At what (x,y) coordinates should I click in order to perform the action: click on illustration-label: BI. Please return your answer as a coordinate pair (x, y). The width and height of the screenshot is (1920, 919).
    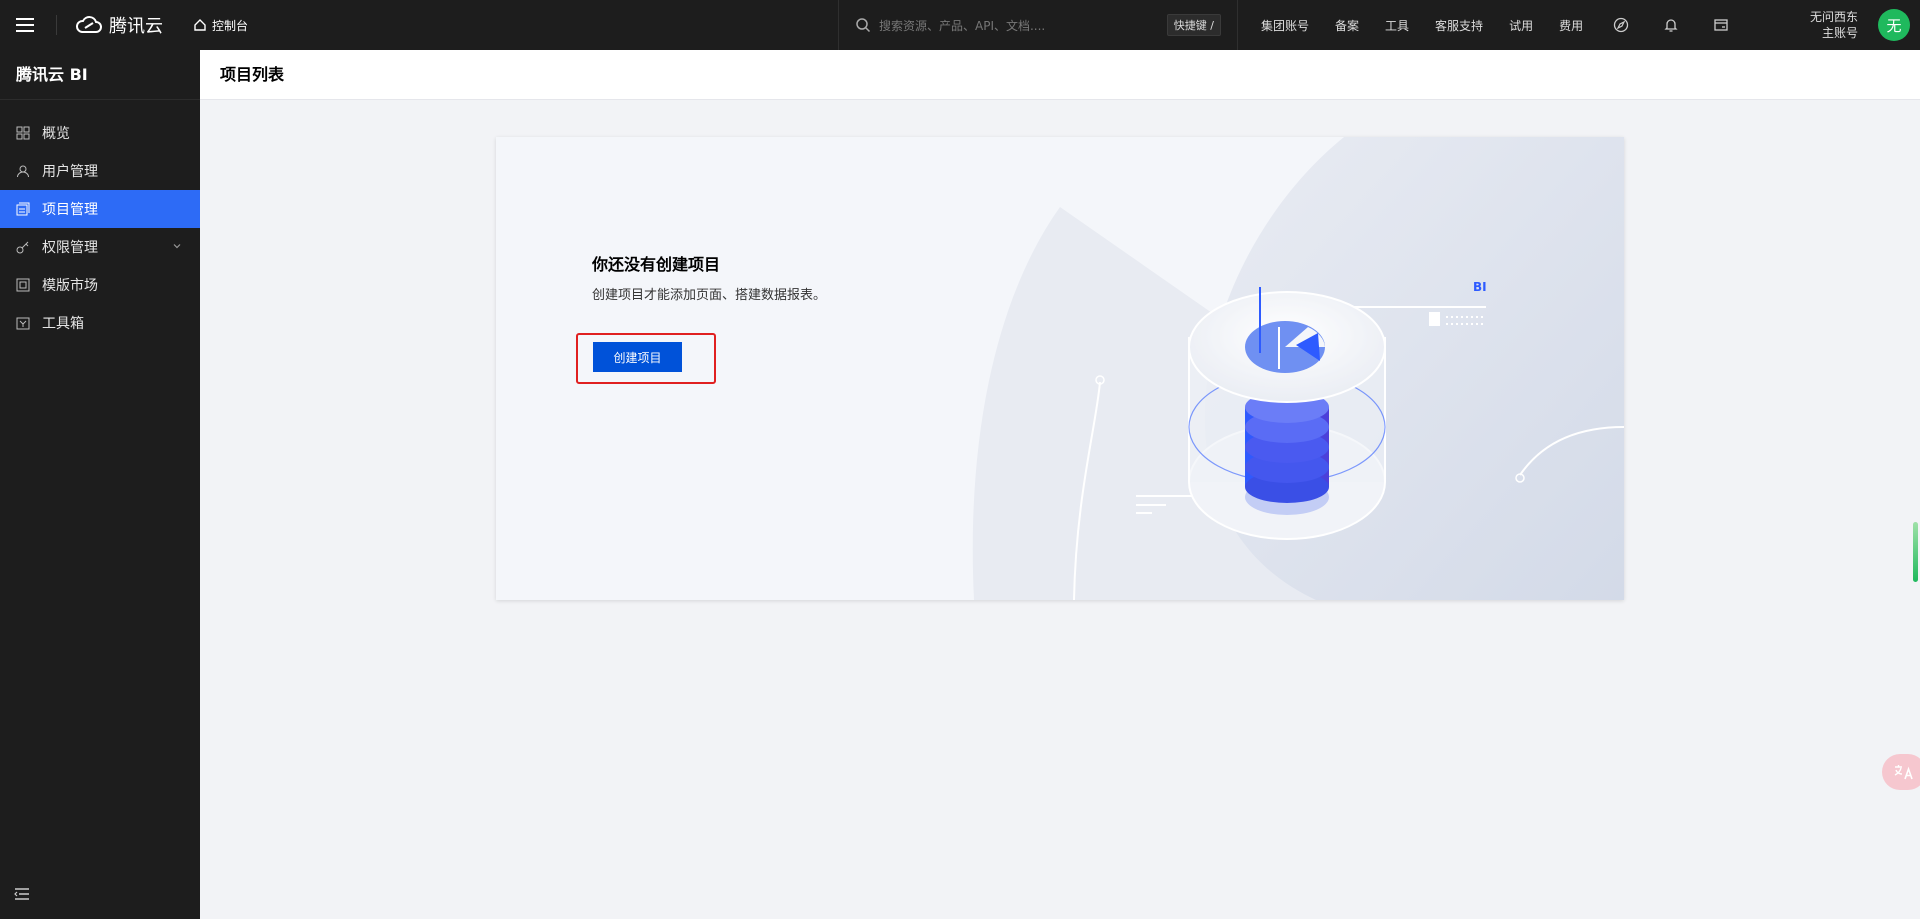
    Looking at the image, I should click on (1480, 287).